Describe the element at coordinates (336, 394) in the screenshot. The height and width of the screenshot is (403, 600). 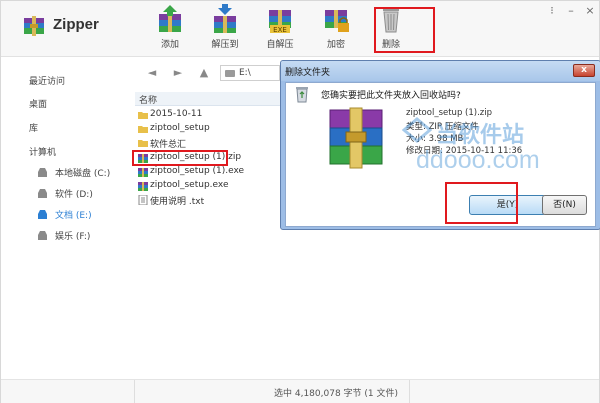
I see `status-text: 选中 4,180,078 字节 (1 文件)` at that location.